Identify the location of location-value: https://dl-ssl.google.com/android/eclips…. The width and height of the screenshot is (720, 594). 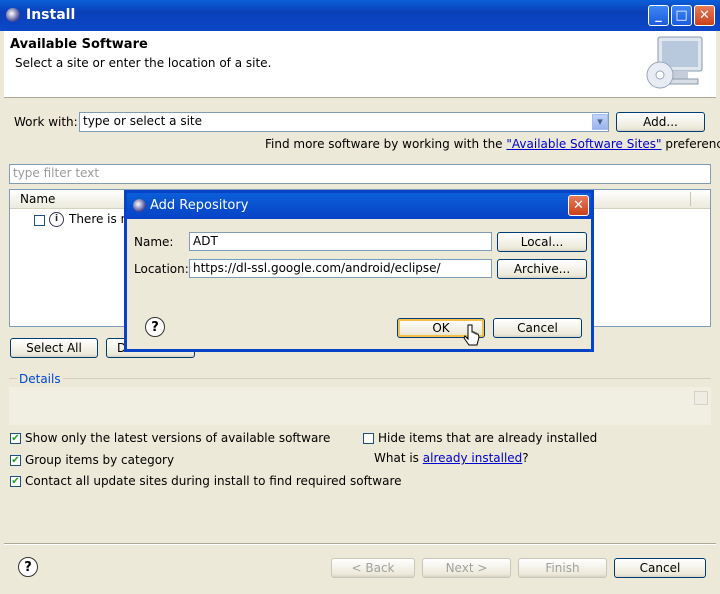
(317, 268).